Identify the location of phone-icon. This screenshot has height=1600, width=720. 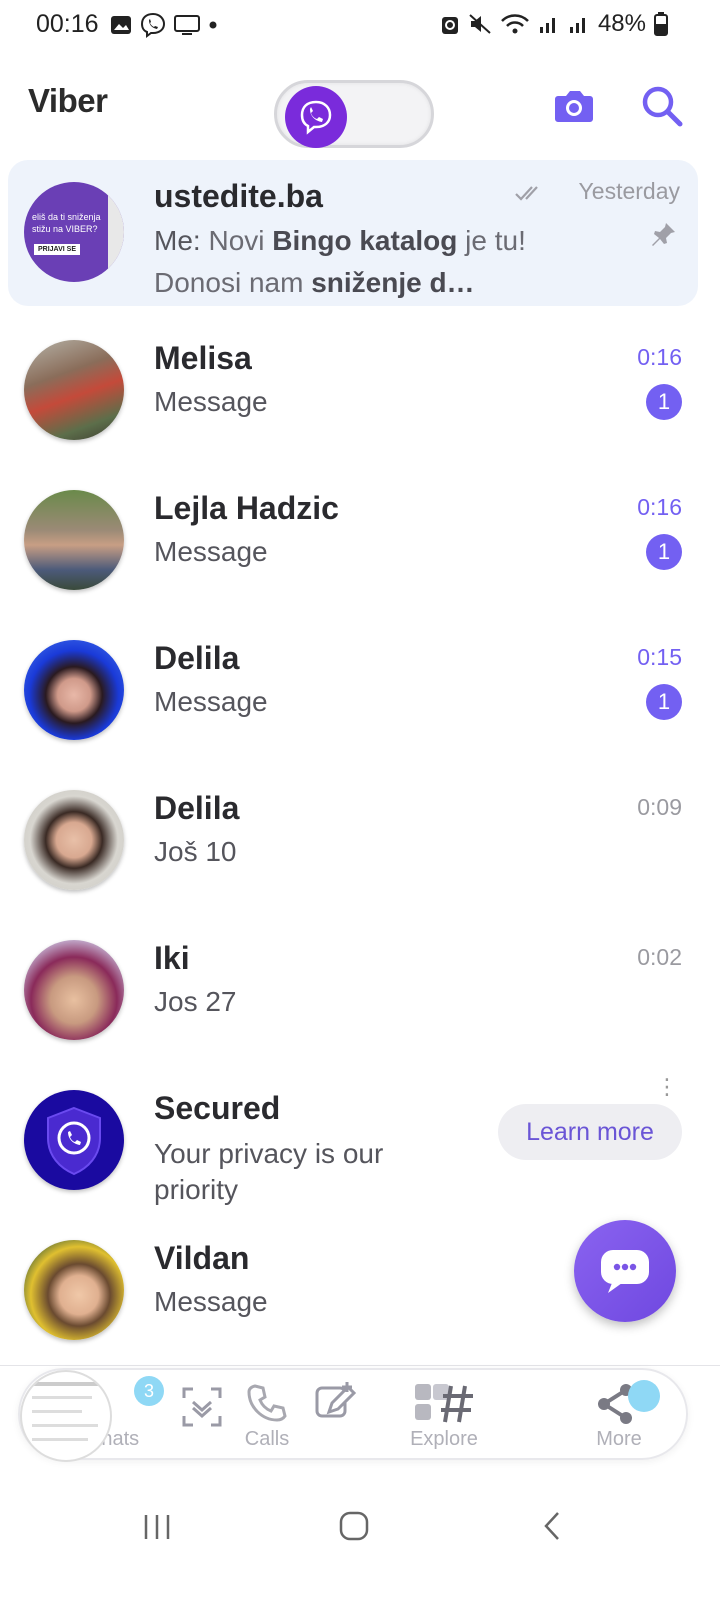
(267, 1403).